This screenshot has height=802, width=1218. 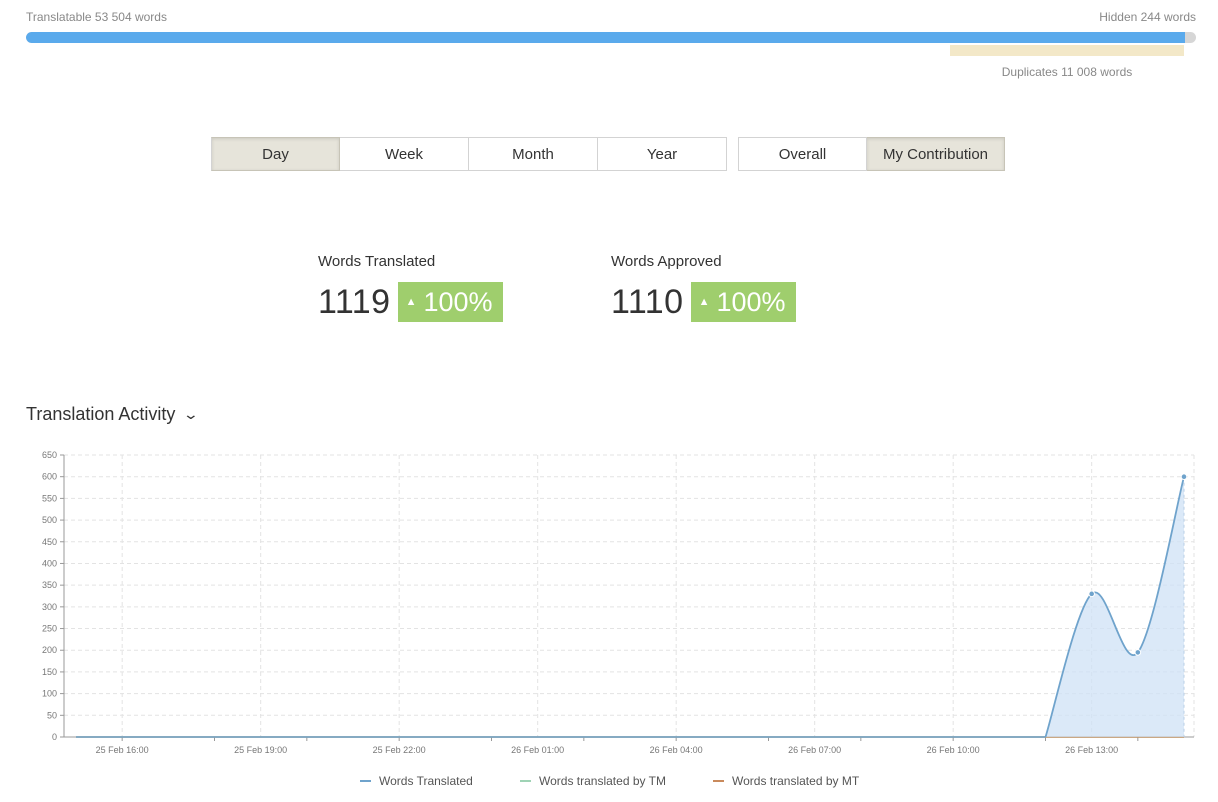 What do you see at coordinates (275, 154) in the screenshot?
I see `period-day-button: Day` at bounding box center [275, 154].